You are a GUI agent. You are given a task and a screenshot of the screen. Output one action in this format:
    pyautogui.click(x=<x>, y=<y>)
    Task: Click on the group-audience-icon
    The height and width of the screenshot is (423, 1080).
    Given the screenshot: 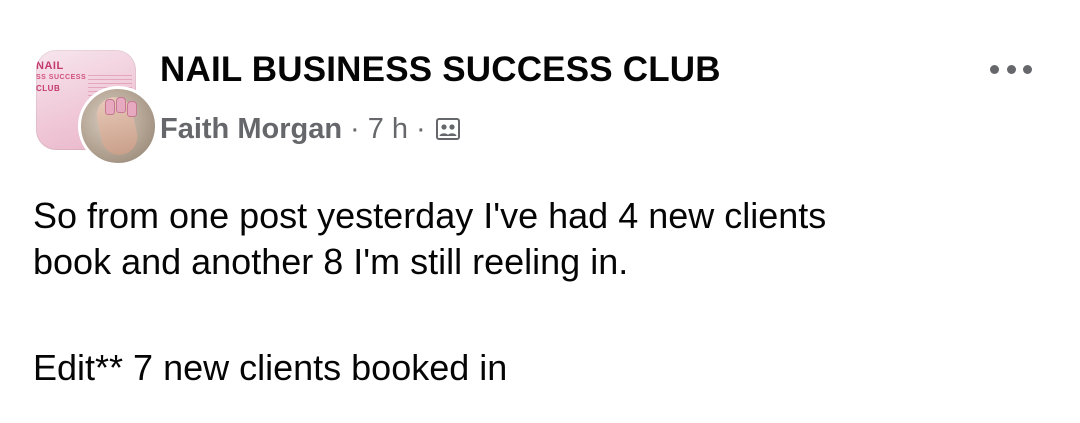 What is the action you would take?
    pyautogui.click(x=447, y=129)
    